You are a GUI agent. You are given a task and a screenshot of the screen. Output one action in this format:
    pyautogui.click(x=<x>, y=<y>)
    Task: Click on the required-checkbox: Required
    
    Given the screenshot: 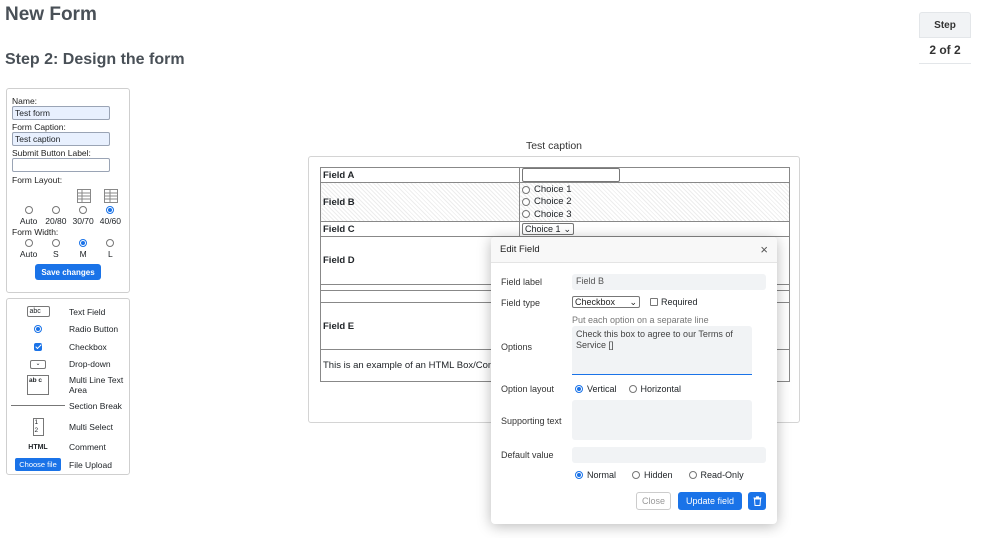 What is the action you would take?
    pyautogui.click(x=674, y=302)
    